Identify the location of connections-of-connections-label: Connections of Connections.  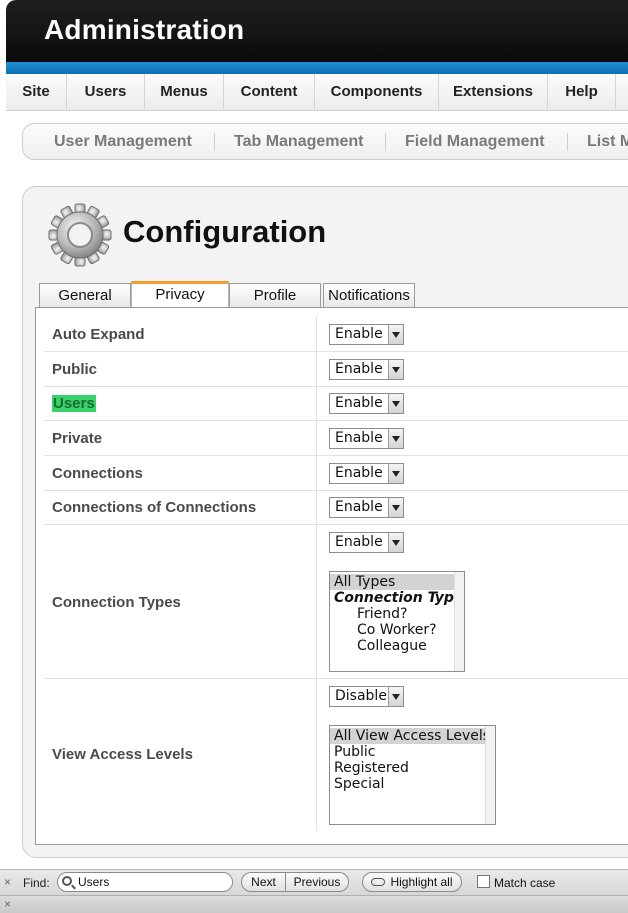
(154, 507).